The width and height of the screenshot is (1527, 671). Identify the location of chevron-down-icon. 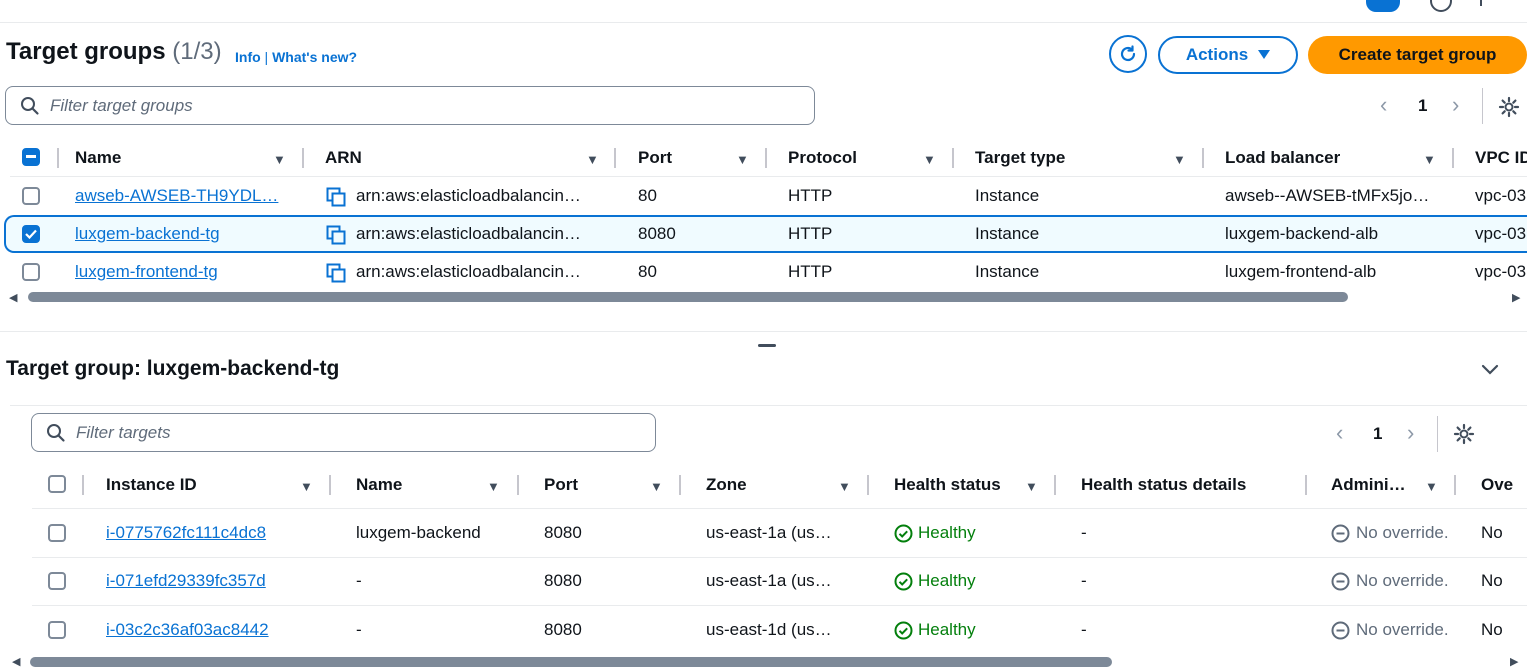
(1490, 370).